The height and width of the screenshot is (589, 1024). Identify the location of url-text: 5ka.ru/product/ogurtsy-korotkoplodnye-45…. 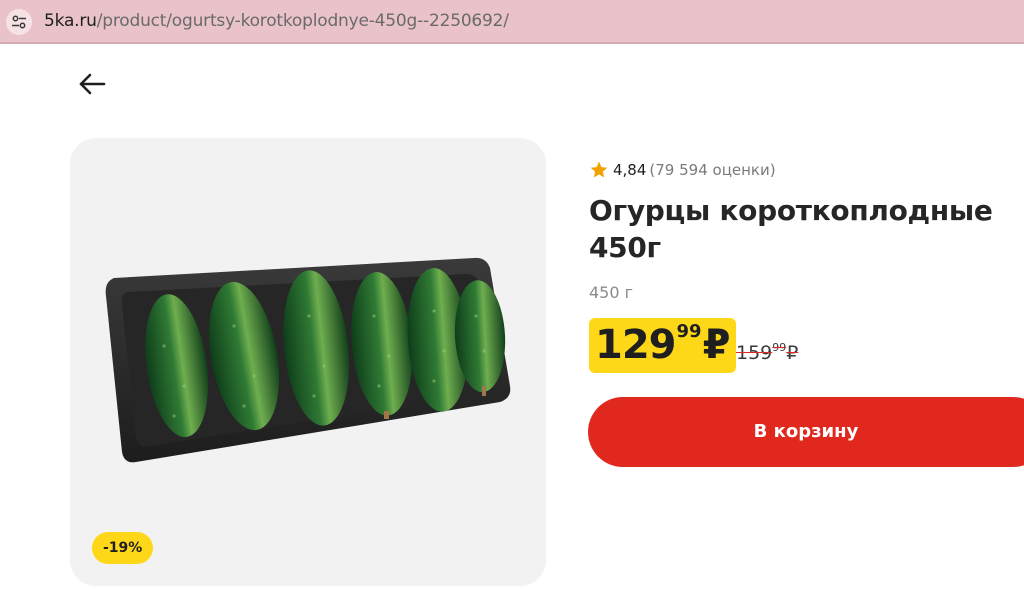
(276, 21).